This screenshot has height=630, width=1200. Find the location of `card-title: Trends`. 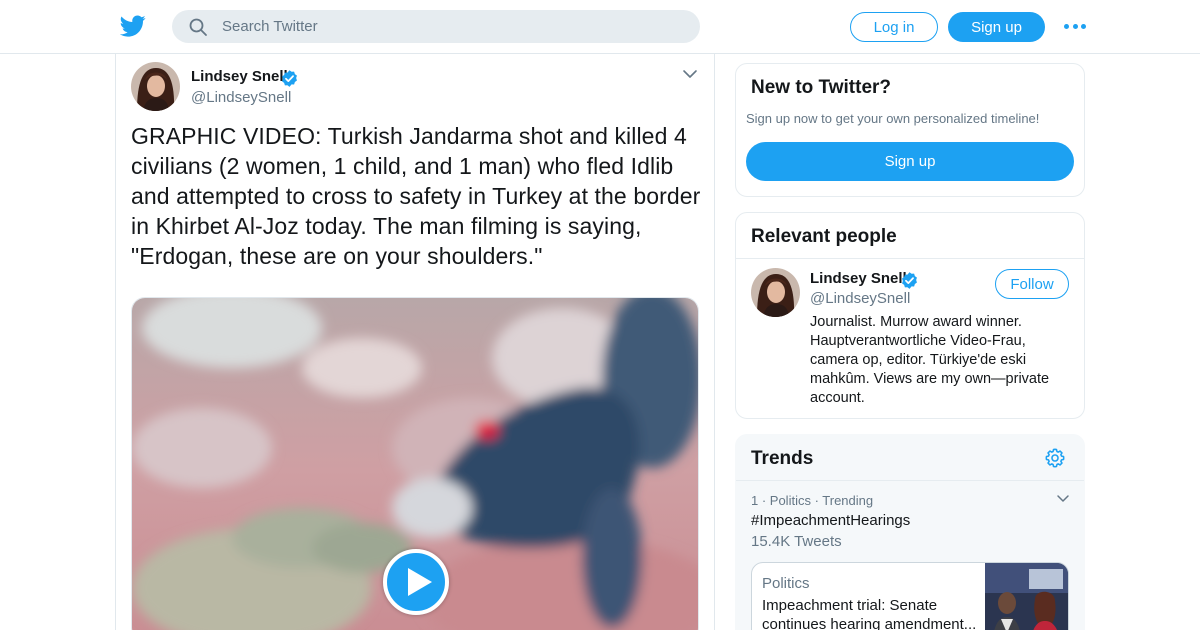

card-title: Trends is located at coordinates (782, 458).